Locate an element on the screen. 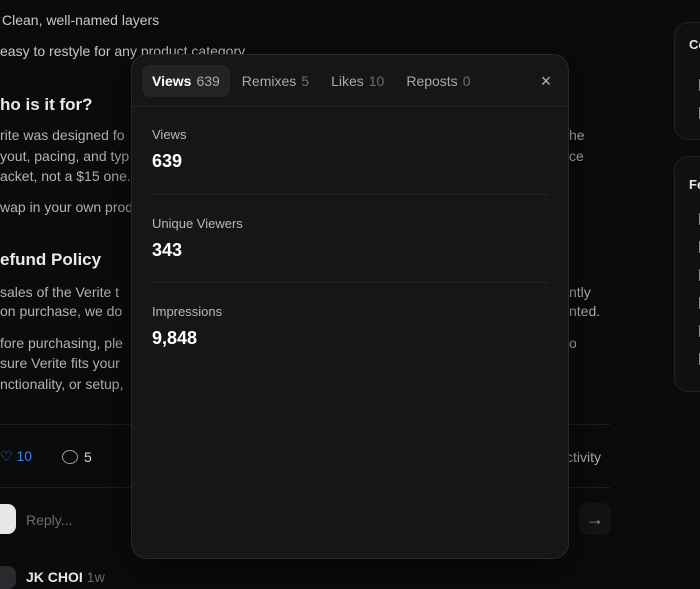 Image resolution: width=700 pixels, height=589 pixels. tab-remixes: Remixes 5 is located at coordinates (275, 81).